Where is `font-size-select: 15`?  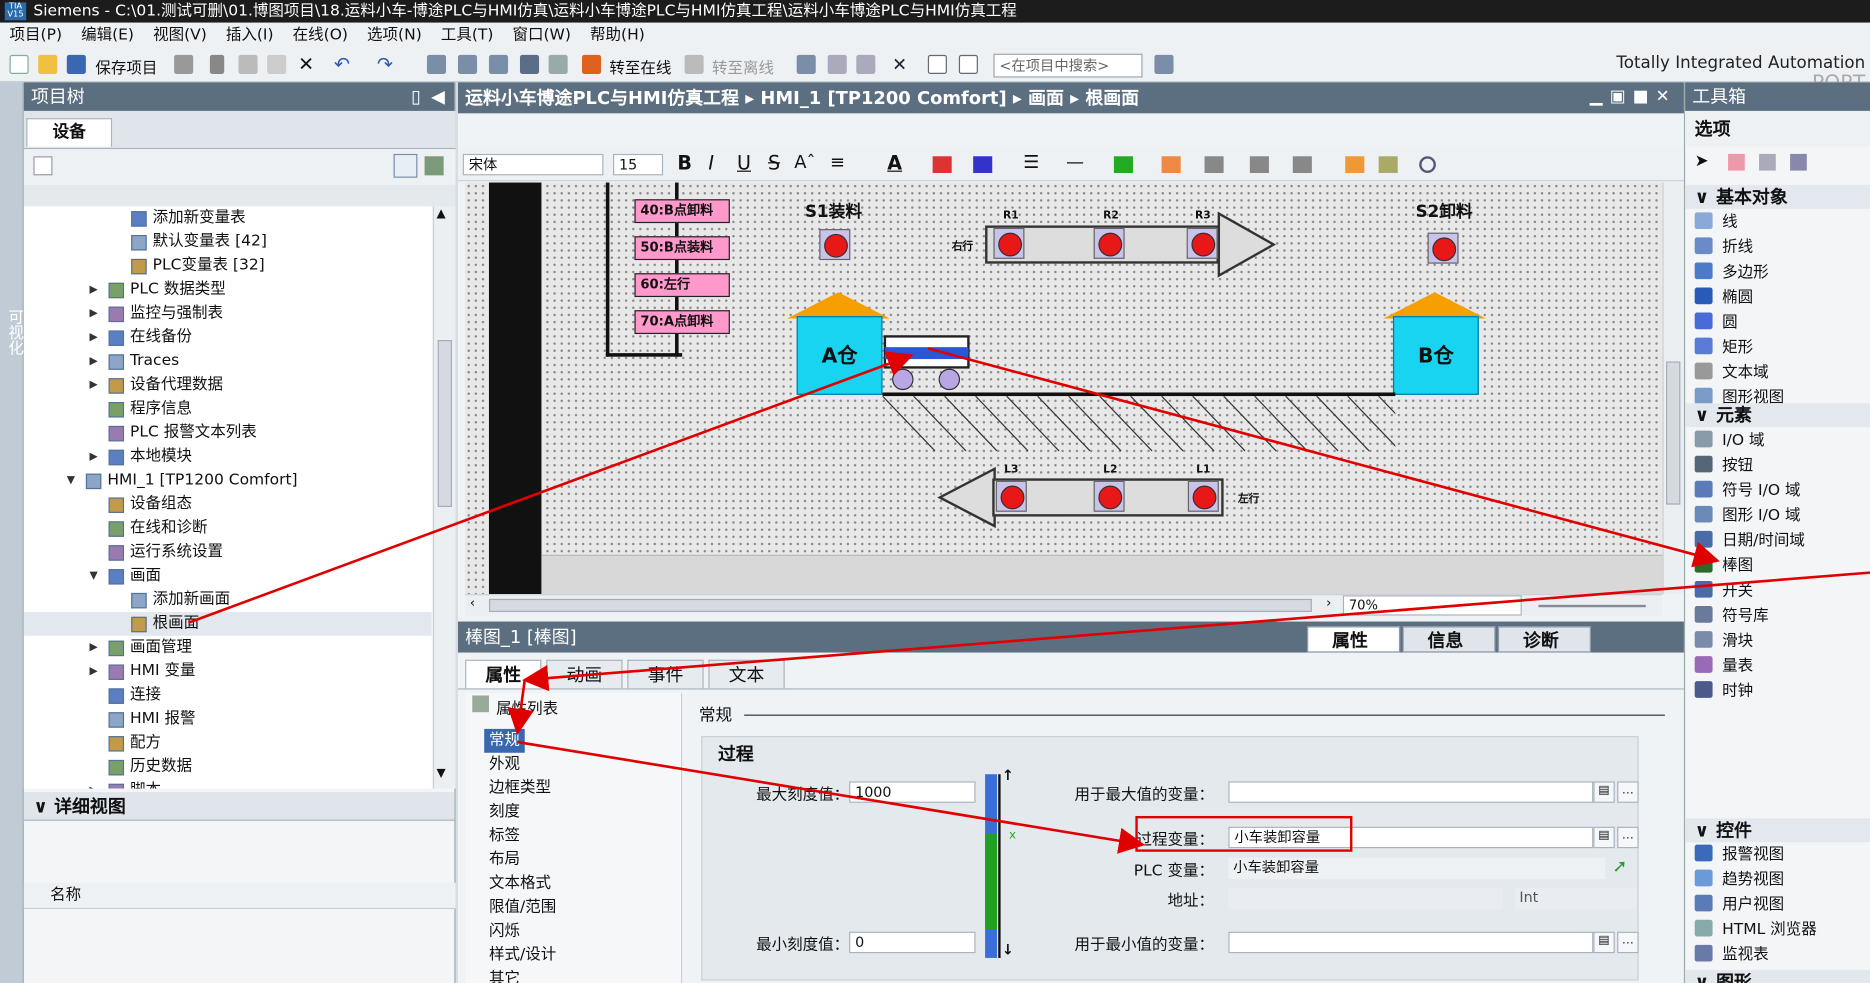
font-size-select: 15 is located at coordinates (638, 164).